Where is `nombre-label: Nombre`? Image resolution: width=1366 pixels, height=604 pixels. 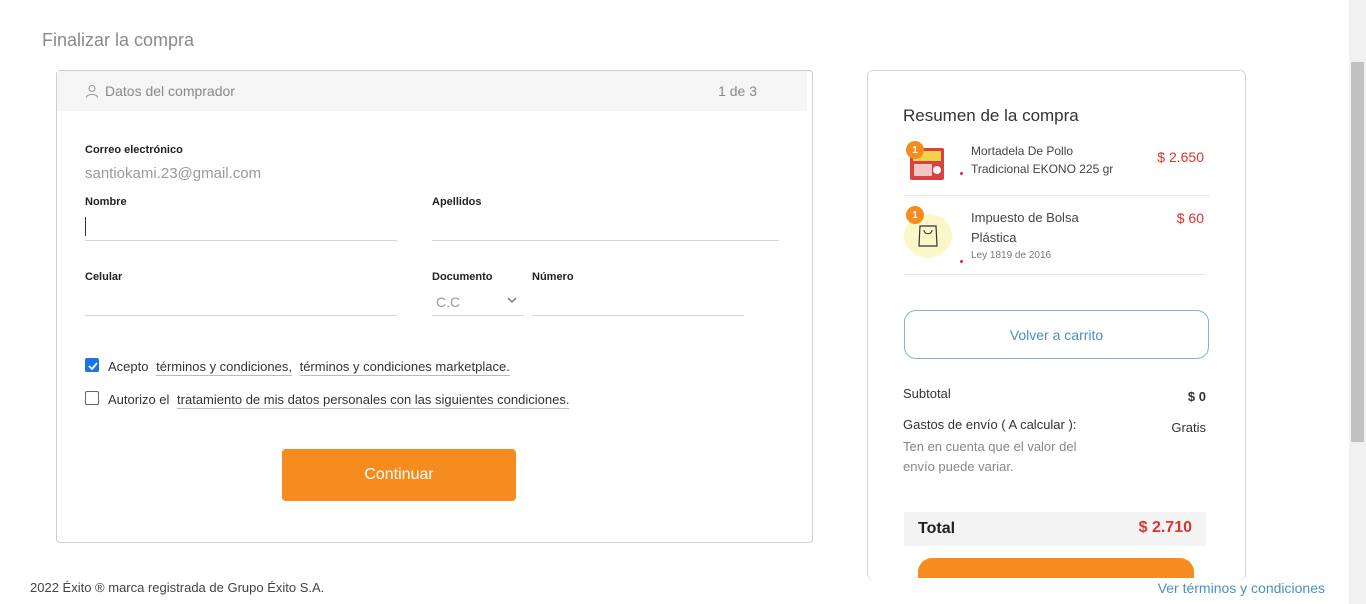 nombre-label: Nombre is located at coordinates (106, 202).